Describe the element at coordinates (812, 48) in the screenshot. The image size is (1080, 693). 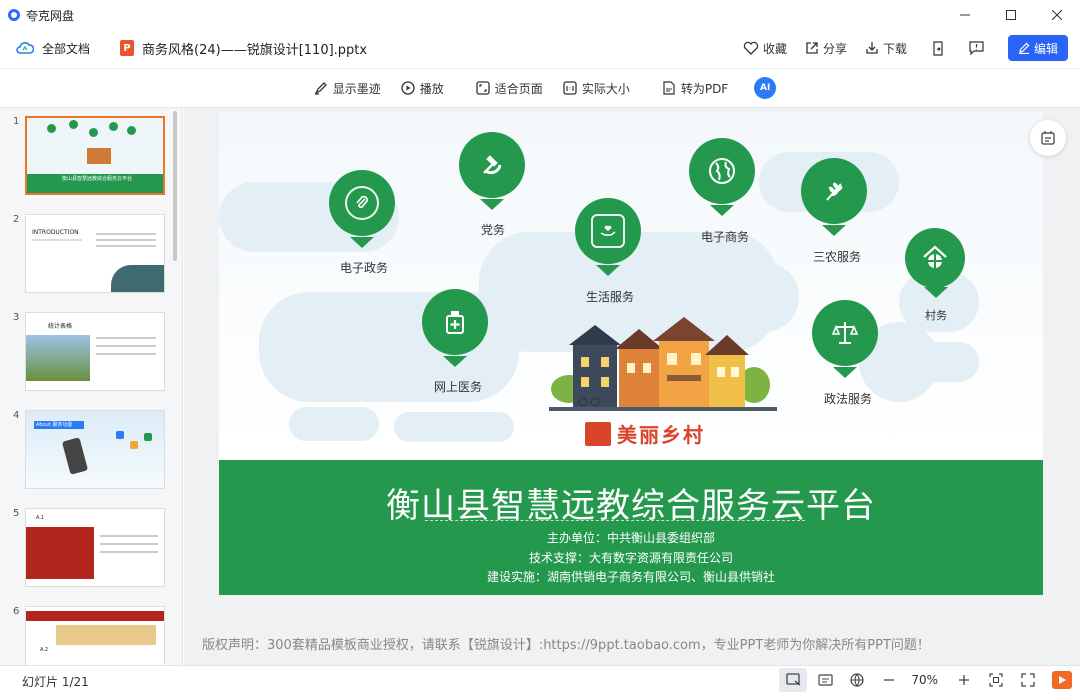
I see `share-icon` at that location.